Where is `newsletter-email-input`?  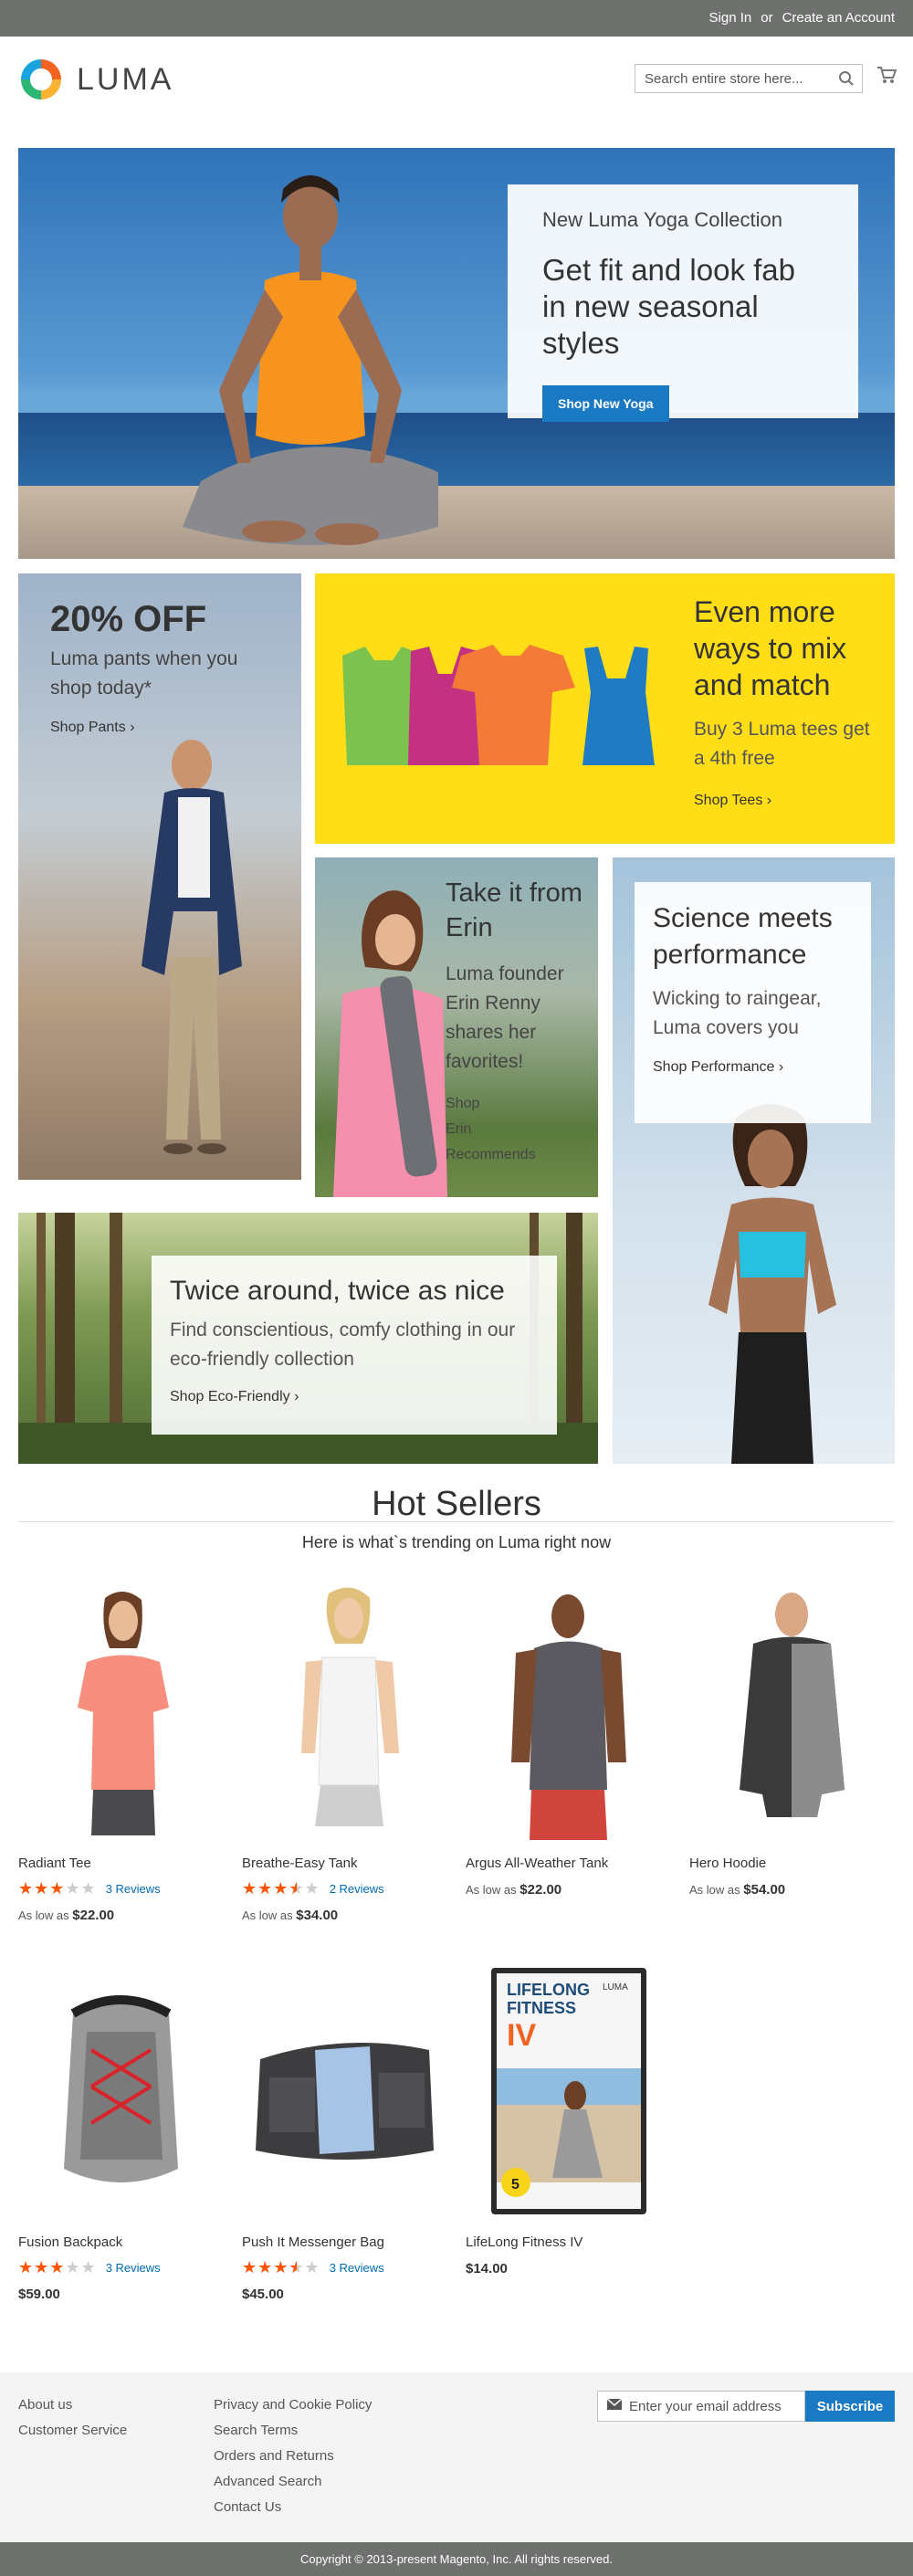
newsletter-email-input is located at coordinates (711, 2406).